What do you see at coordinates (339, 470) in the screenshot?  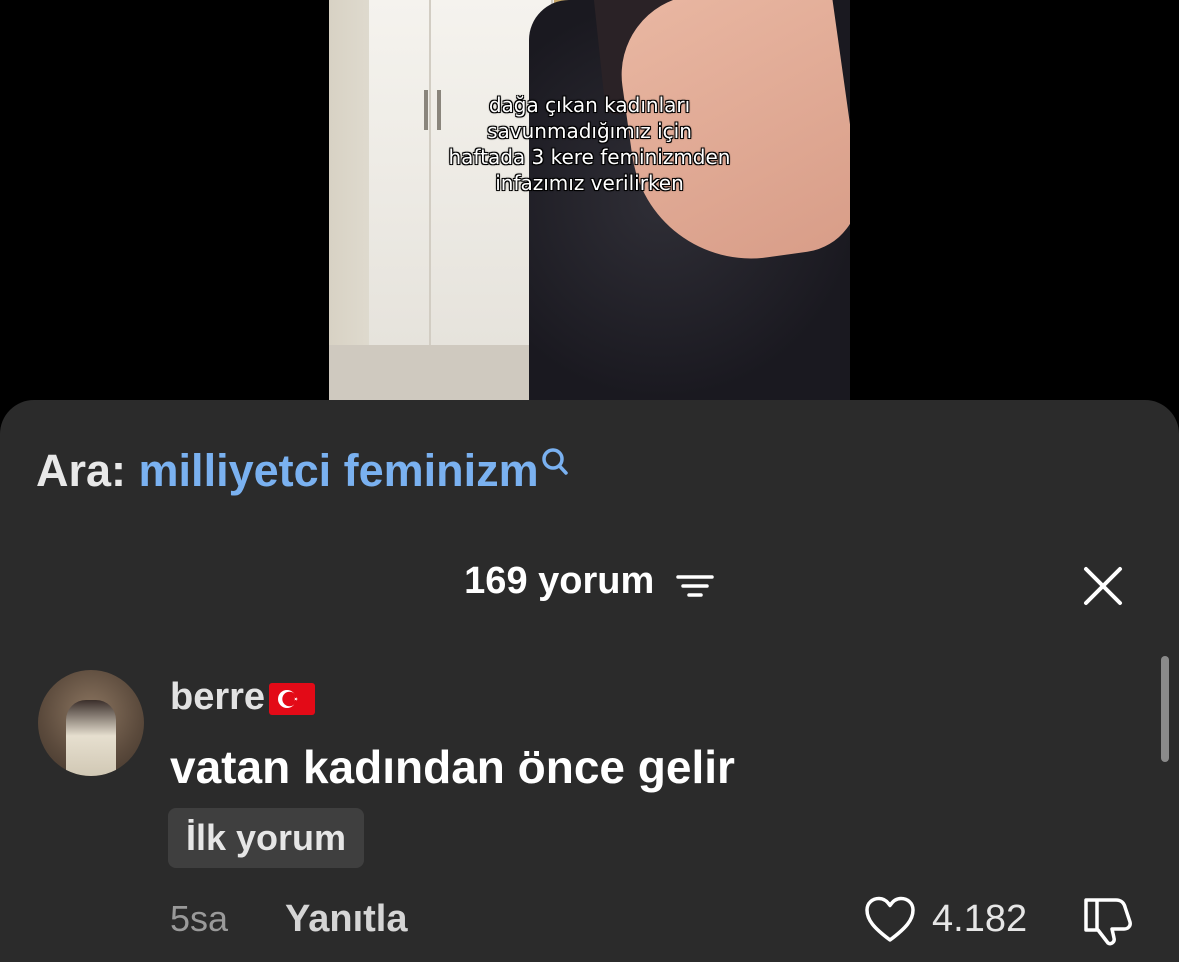 I see `search-term-link: milliyetci feminizm` at bounding box center [339, 470].